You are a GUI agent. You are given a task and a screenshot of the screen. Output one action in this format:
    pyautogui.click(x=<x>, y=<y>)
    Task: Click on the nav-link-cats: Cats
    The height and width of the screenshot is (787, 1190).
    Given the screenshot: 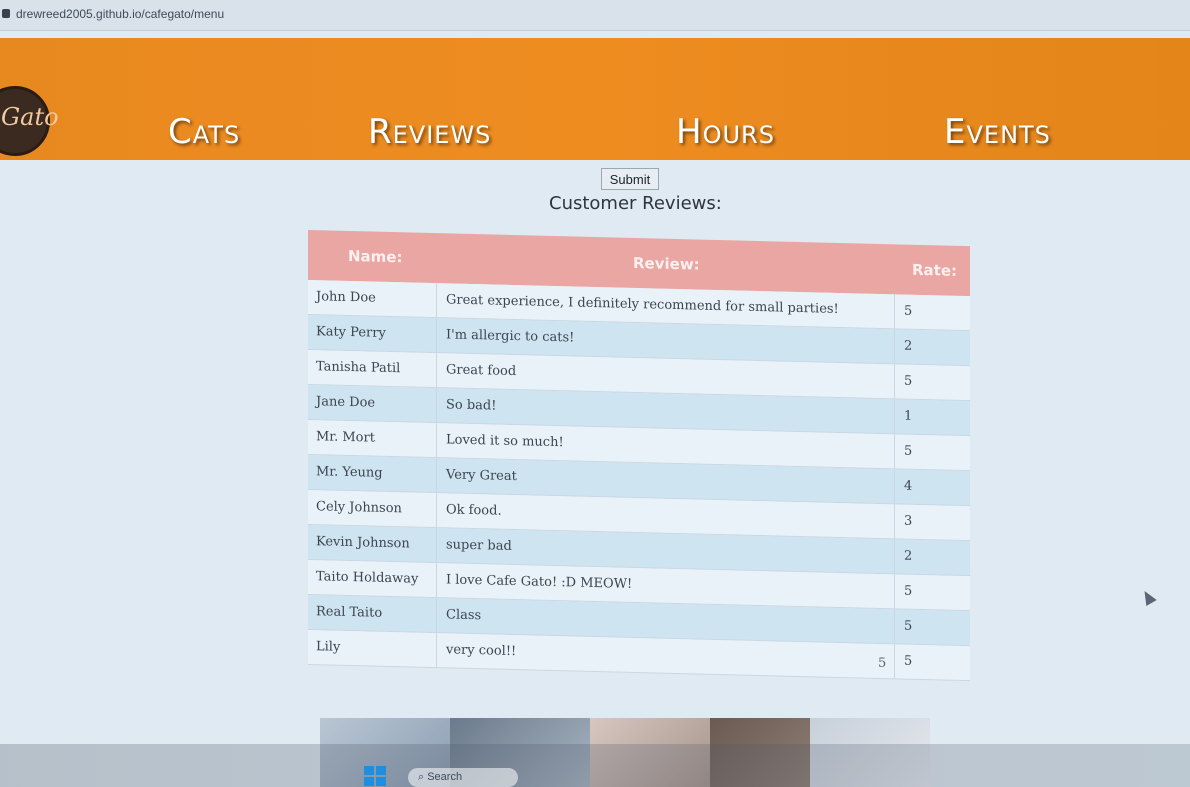 What is the action you would take?
    pyautogui.click(x=204, y=132)
    